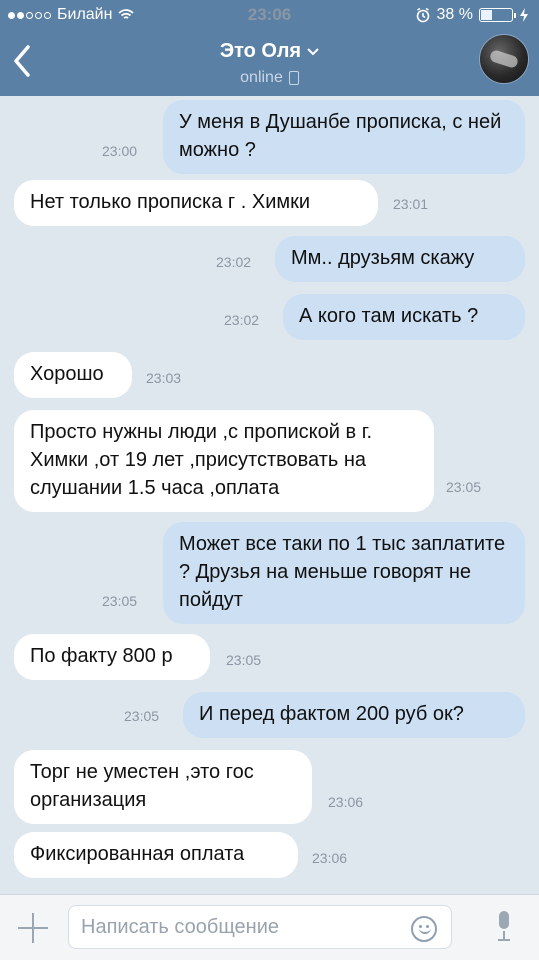 The height and width of the screenshot is (960, 539). I want to click on message-input-placeholder: Написать сообщение, so click(180, 927).